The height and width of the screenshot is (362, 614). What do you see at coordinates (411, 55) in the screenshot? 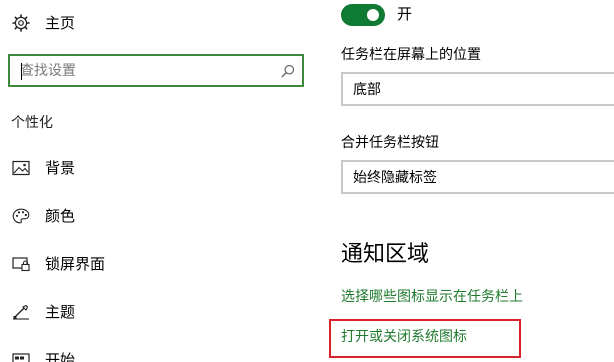
I see `taskbar-position-label: 任务栏在屏幕上的位置` at bounding box center [411, 55].